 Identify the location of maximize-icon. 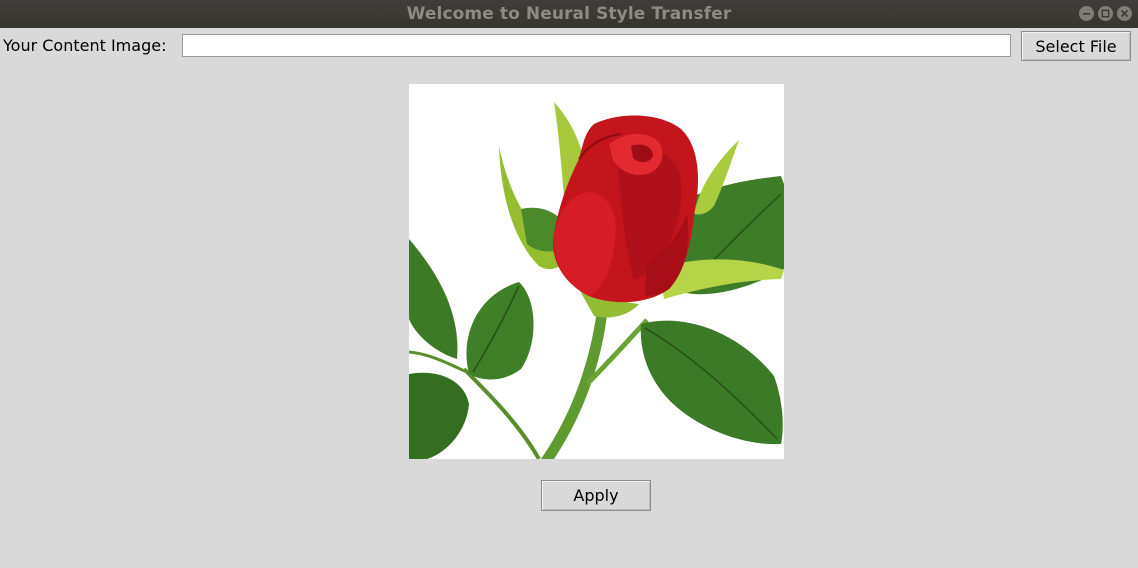
(1105, 13).